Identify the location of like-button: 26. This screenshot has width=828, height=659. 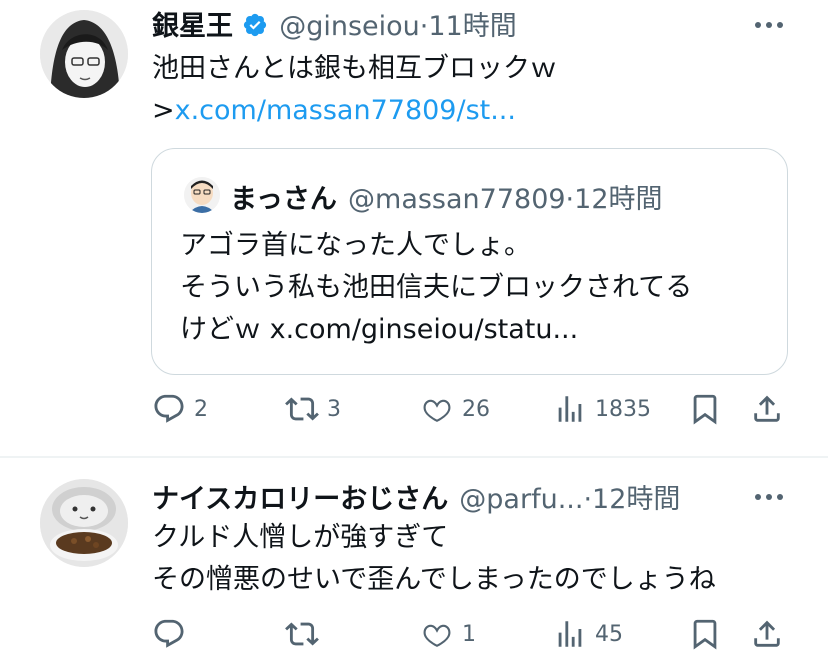
(455, 409).